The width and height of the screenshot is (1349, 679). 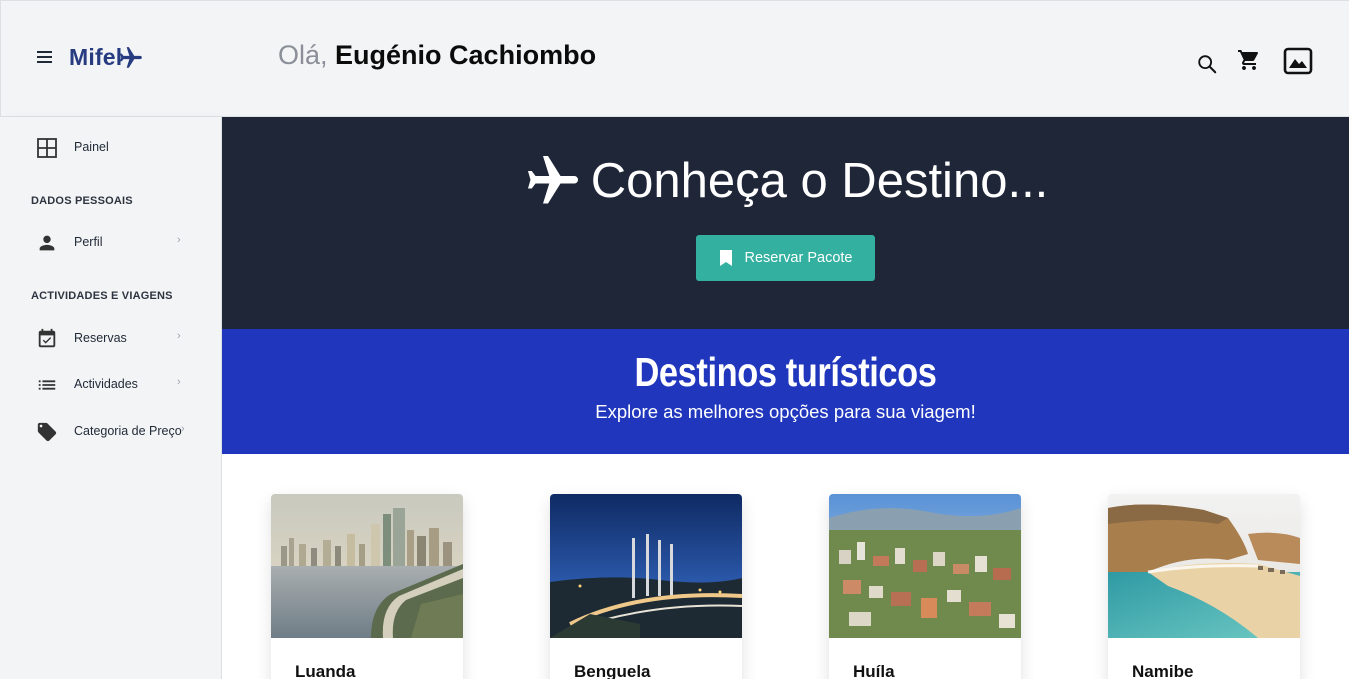 I want to click on bookmark-icon, so click(x=725, y=258).